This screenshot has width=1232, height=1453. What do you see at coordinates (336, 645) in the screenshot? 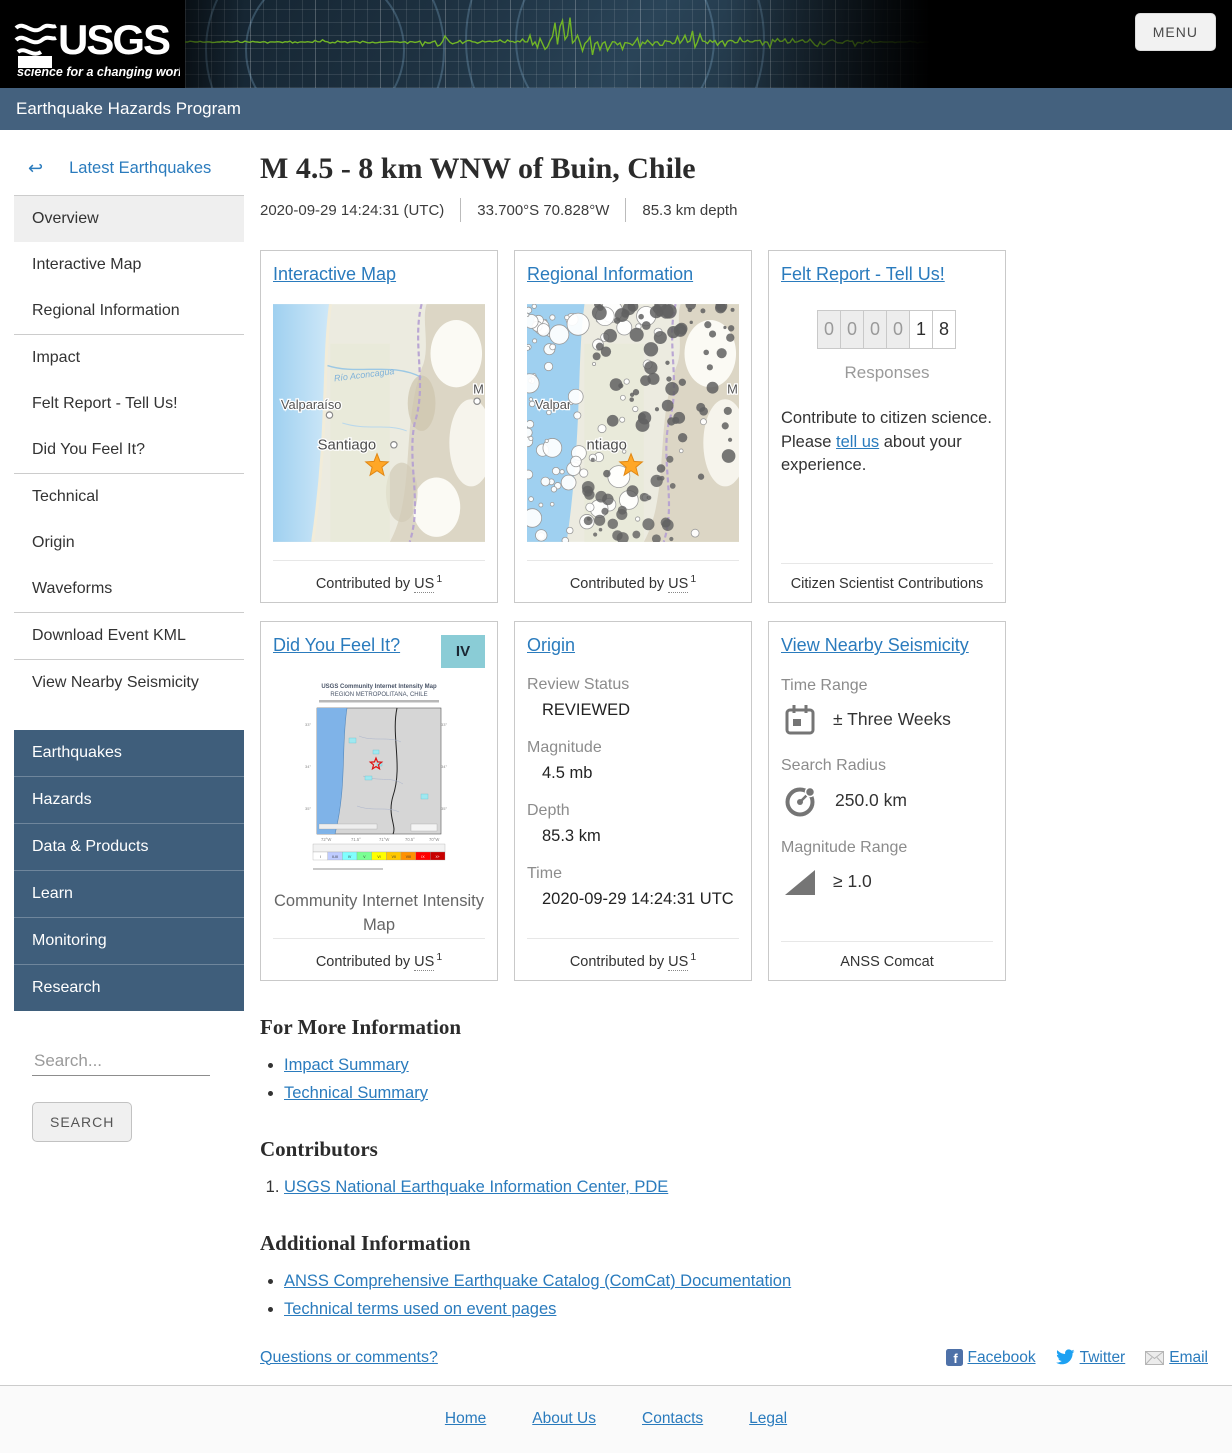
I see `did-you-feel-it-link: Did You Feel It?` at bounding box center [336, 645].